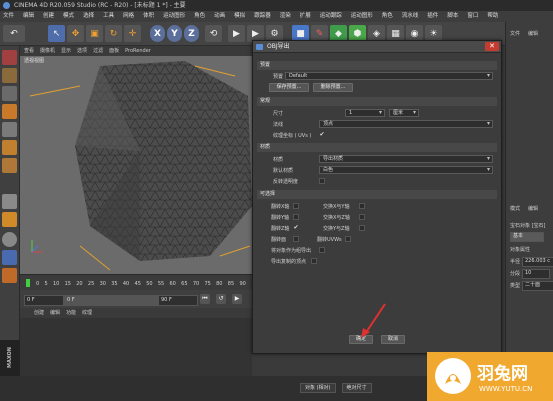  Describe the element at coordinates (537, 286) in the screenshot. I see `type-dropdown: 二十面` at that location.